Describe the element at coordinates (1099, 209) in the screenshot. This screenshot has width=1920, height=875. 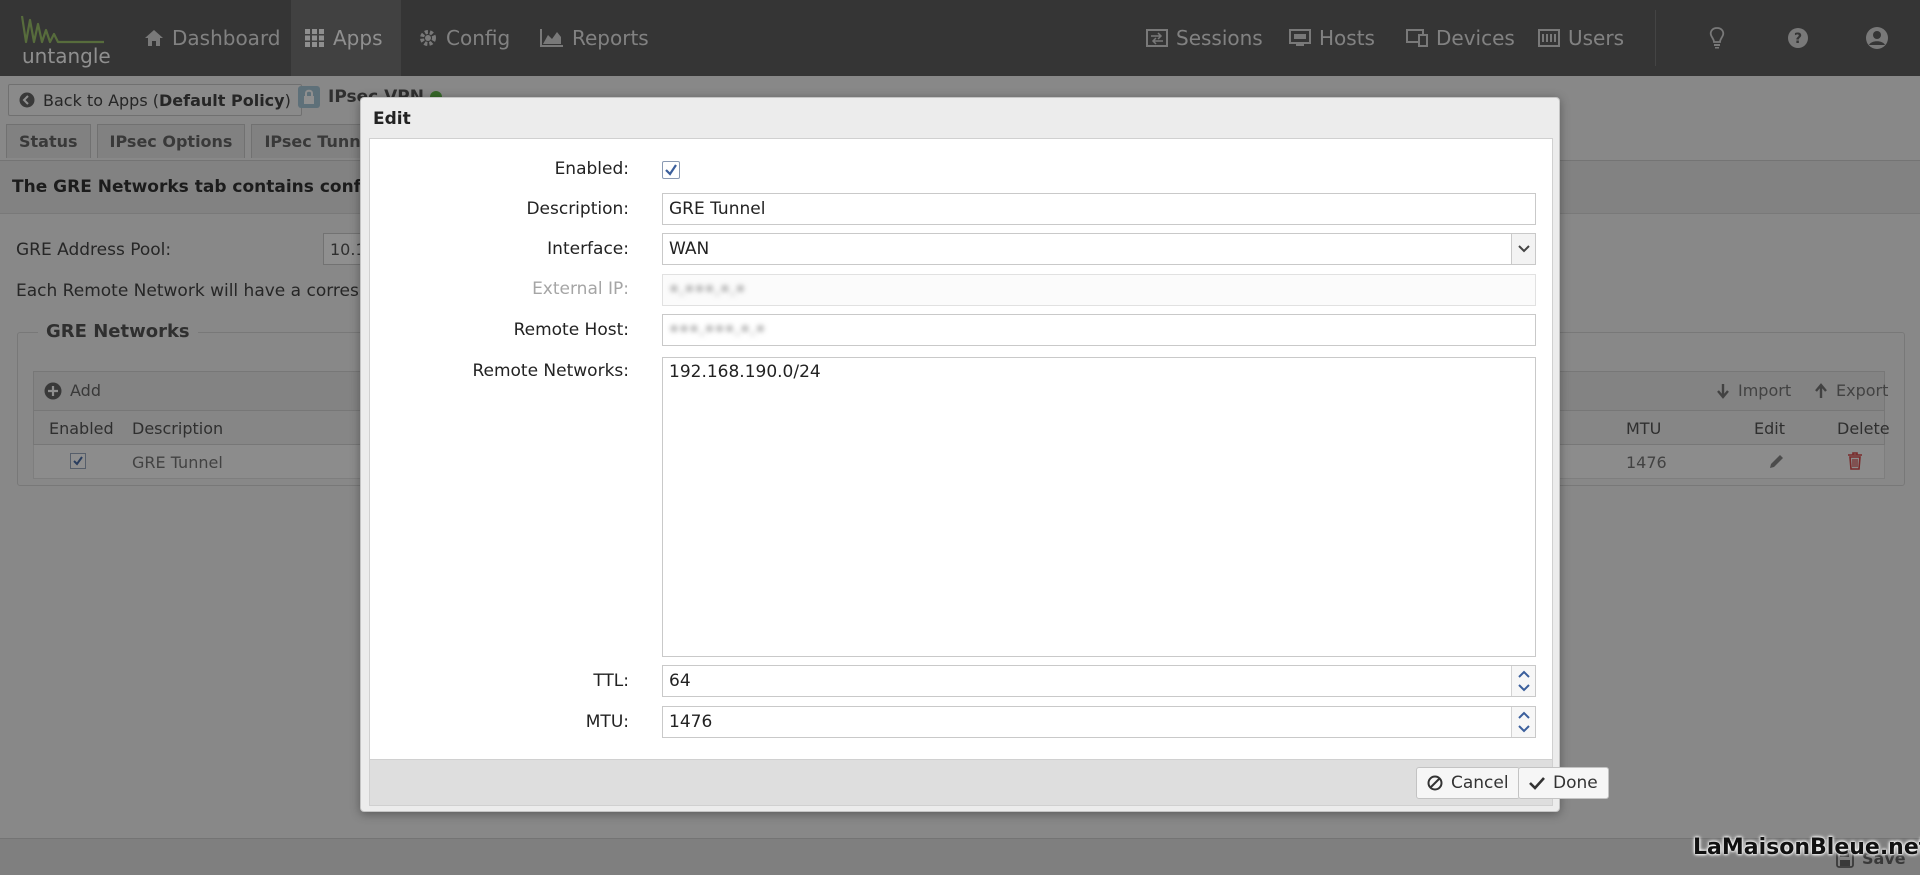
I see `description-field: GRE Tunnel` at that location.